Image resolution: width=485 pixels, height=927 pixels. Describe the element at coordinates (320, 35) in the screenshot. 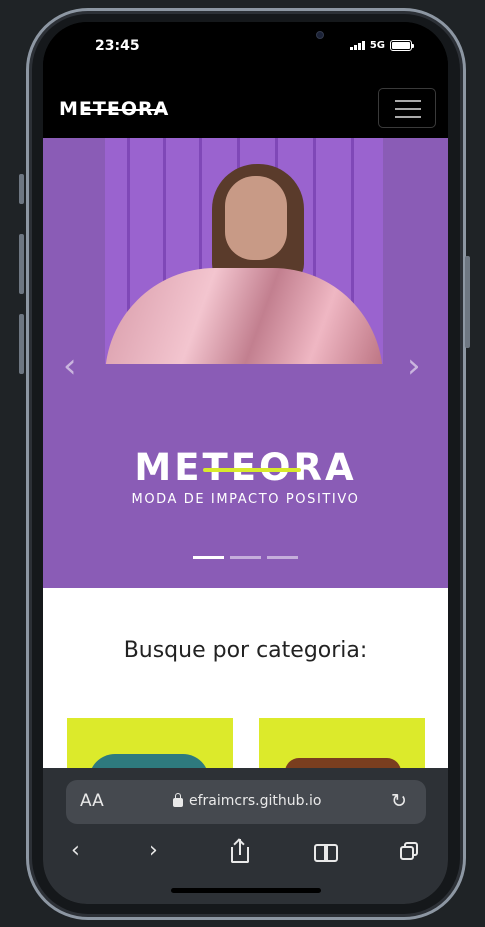

I see `camera-icon` at that location.